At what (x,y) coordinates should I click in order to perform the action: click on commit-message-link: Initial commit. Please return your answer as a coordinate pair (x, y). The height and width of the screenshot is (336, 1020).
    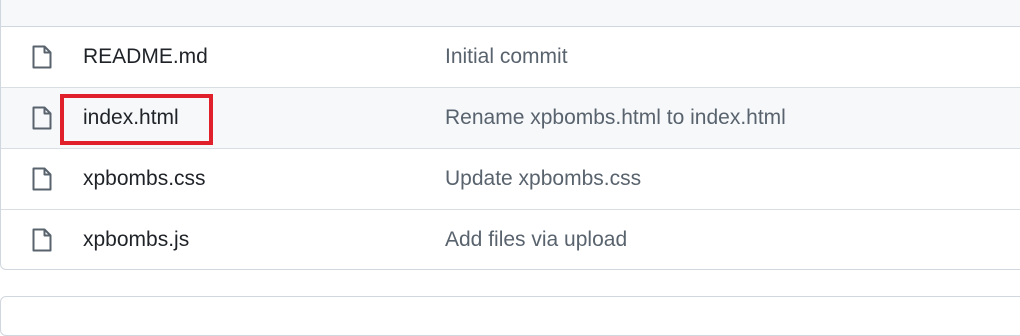
    Looking at the image, I should click on (506, 57).